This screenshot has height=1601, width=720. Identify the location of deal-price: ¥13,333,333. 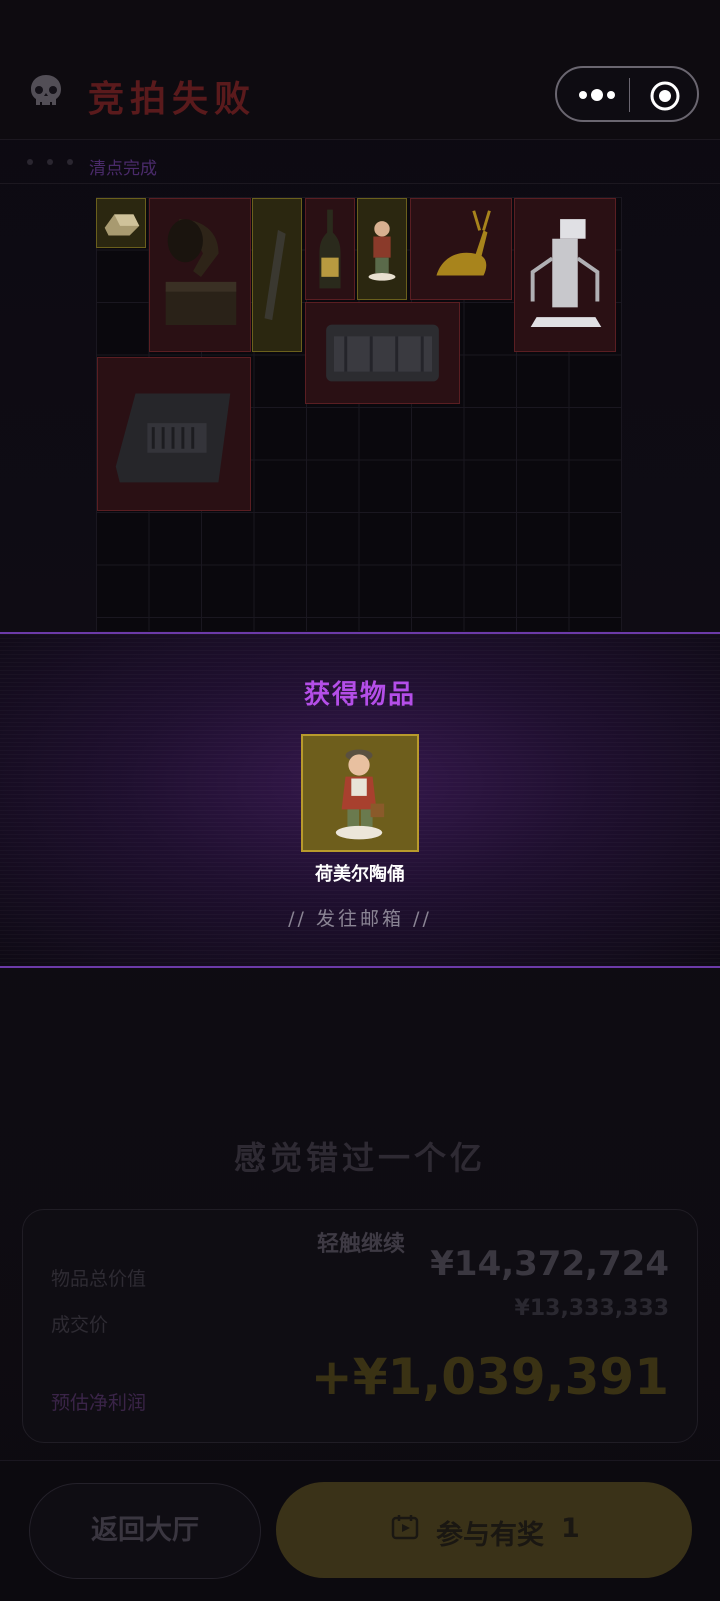
(591, 1308).